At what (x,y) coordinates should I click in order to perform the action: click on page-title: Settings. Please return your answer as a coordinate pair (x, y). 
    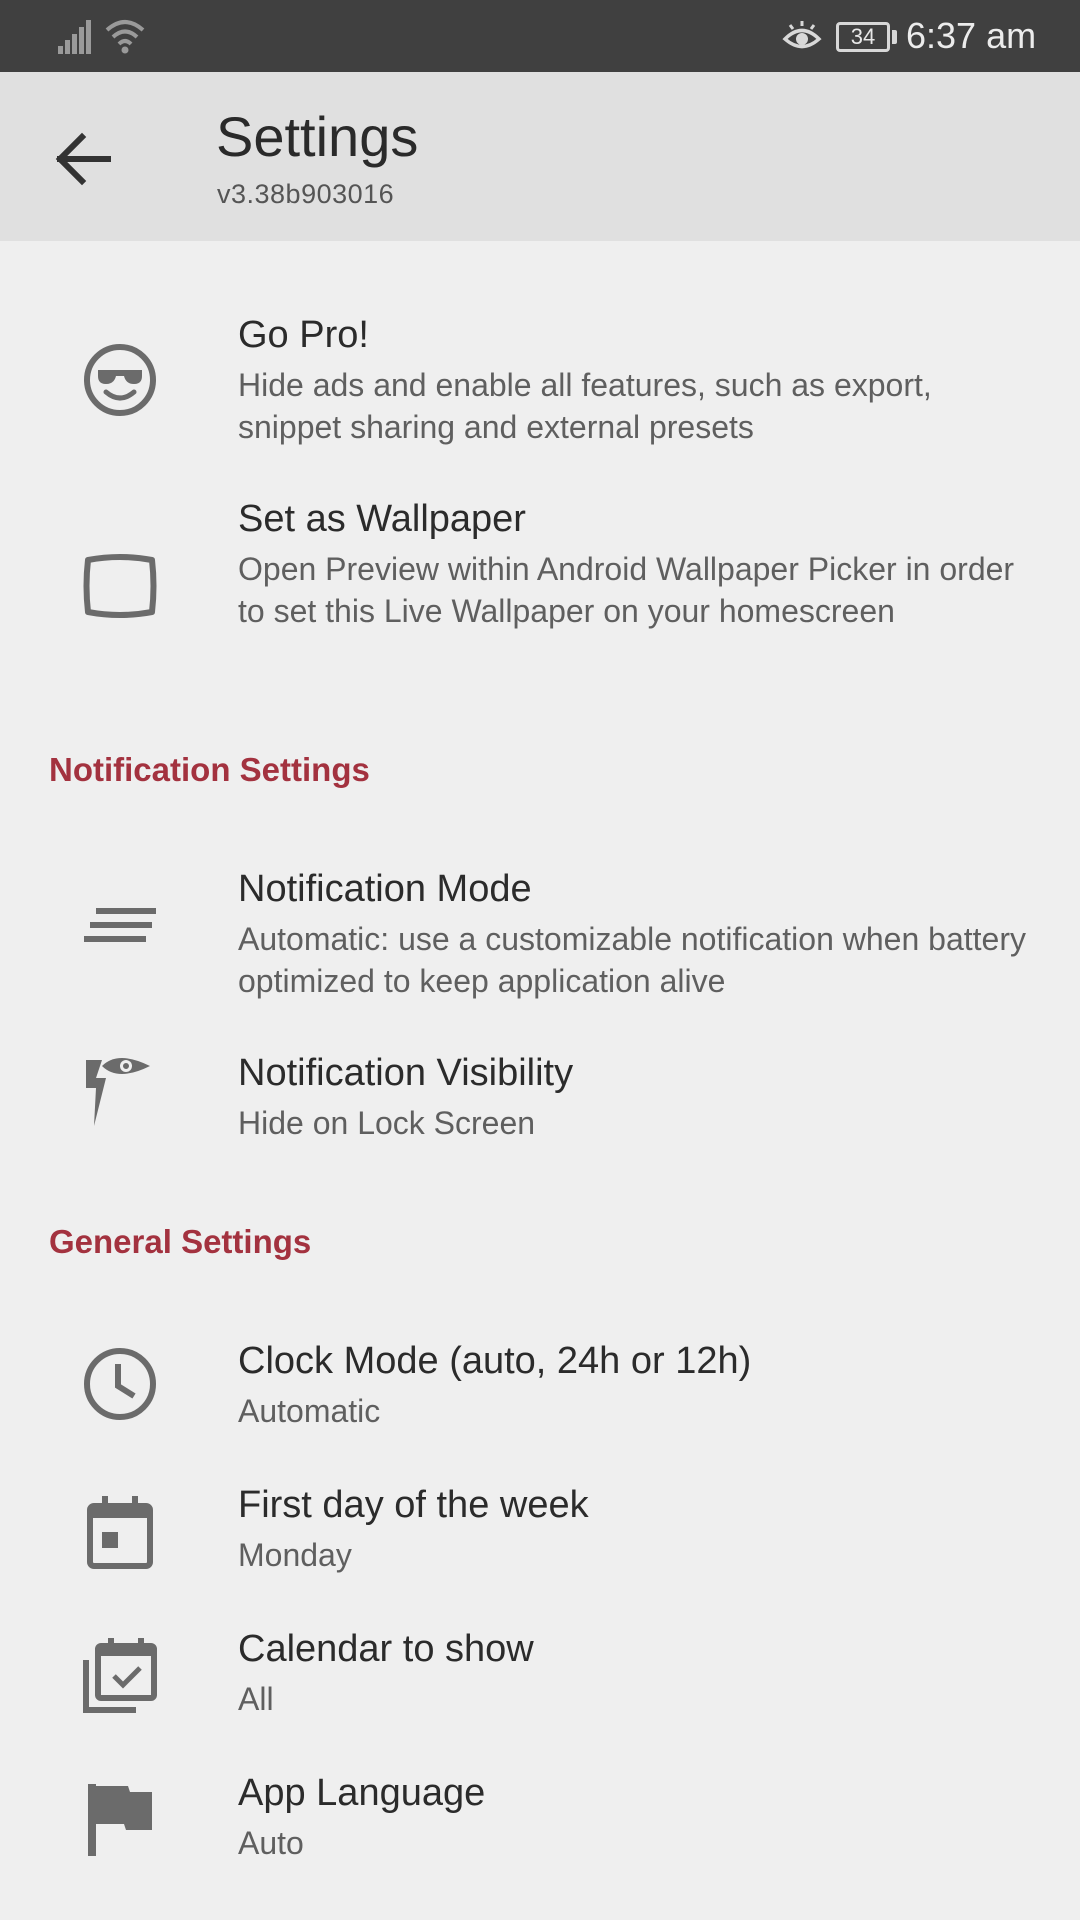
    Looking at the image, I should click on (317, 136).